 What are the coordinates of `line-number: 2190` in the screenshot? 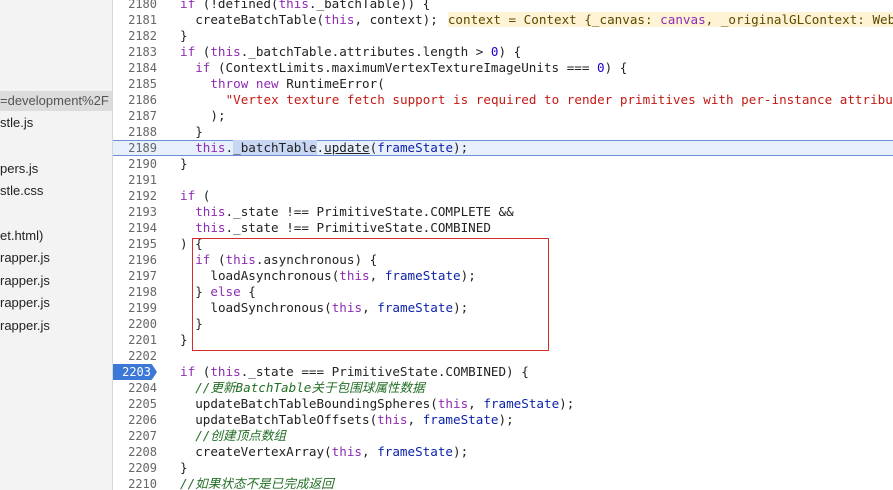 It's located at (135, 164).